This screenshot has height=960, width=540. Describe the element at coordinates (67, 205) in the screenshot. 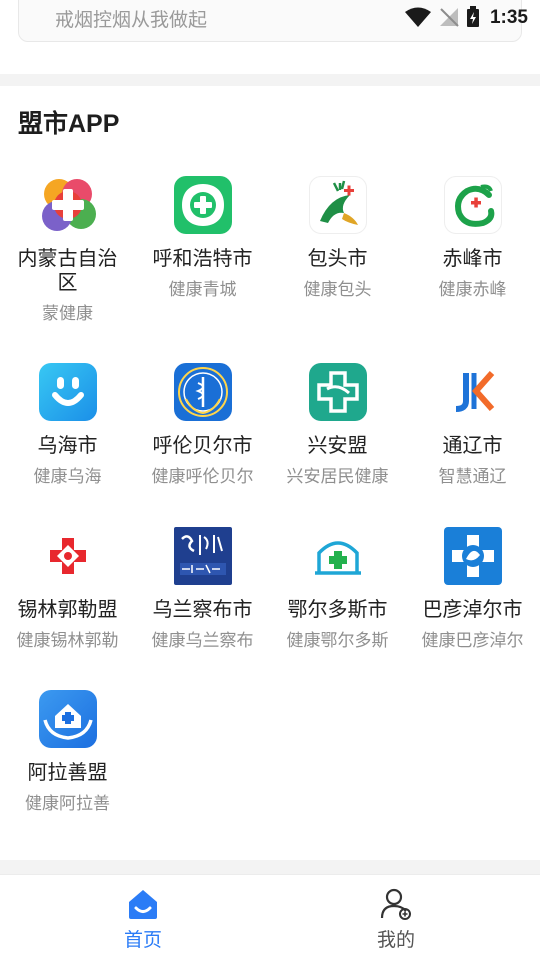

I see `colorful-cross-icon` at that location.